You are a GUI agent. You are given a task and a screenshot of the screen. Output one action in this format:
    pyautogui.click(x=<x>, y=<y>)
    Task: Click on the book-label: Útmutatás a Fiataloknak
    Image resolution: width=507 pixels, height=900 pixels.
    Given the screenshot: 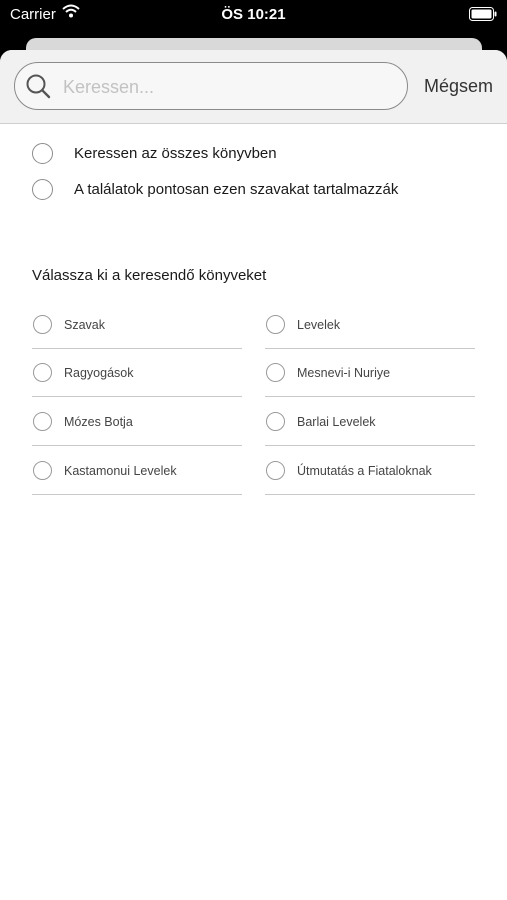 What is the action you would take?
    pyautogui.click(x=364, y=470)
    